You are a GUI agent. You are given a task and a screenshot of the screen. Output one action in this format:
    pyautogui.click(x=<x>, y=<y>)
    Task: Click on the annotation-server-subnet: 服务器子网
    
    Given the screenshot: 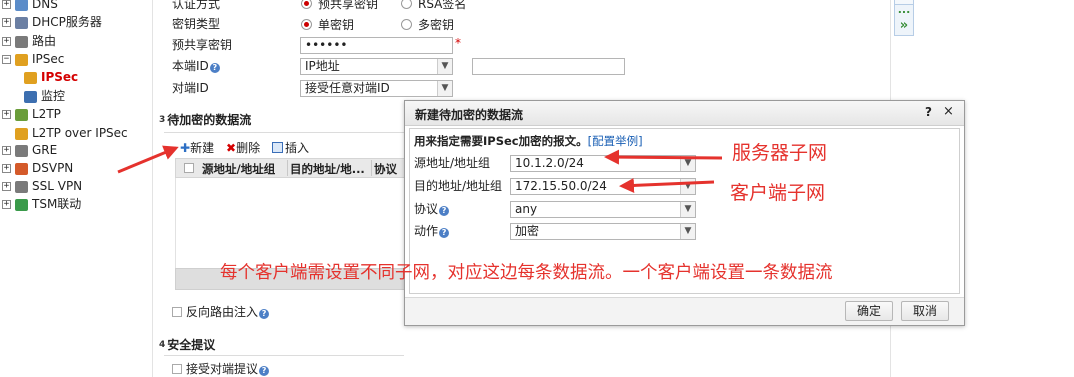 What is the action you would take?
    pyautogui.click(x=780, y=153)
    